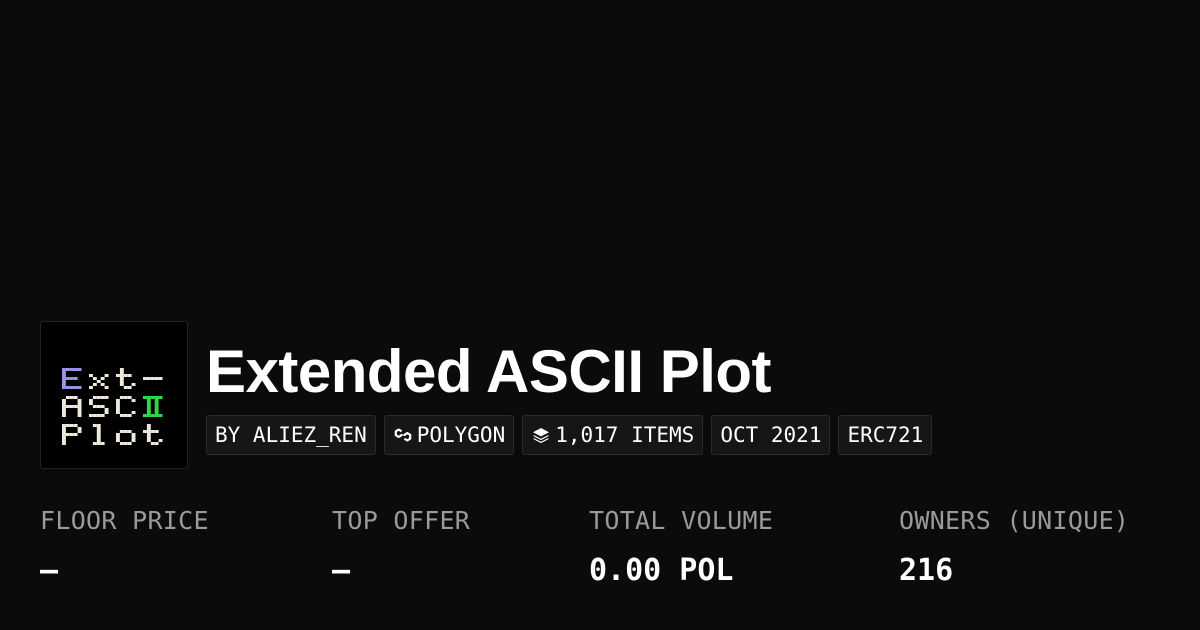  I want to click on stat-value: 0.00 POL, so click(661, 570).